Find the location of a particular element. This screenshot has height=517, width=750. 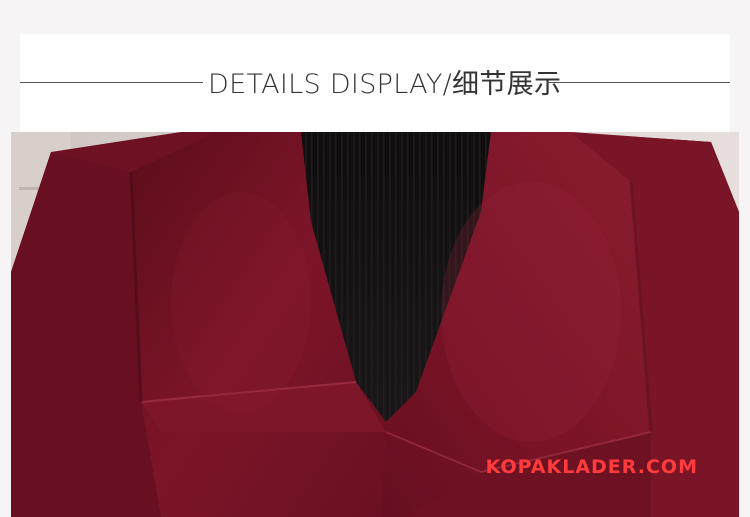

section-title: DETAILS DISPLAY/细节展示 is located at coordinates (385, 84).